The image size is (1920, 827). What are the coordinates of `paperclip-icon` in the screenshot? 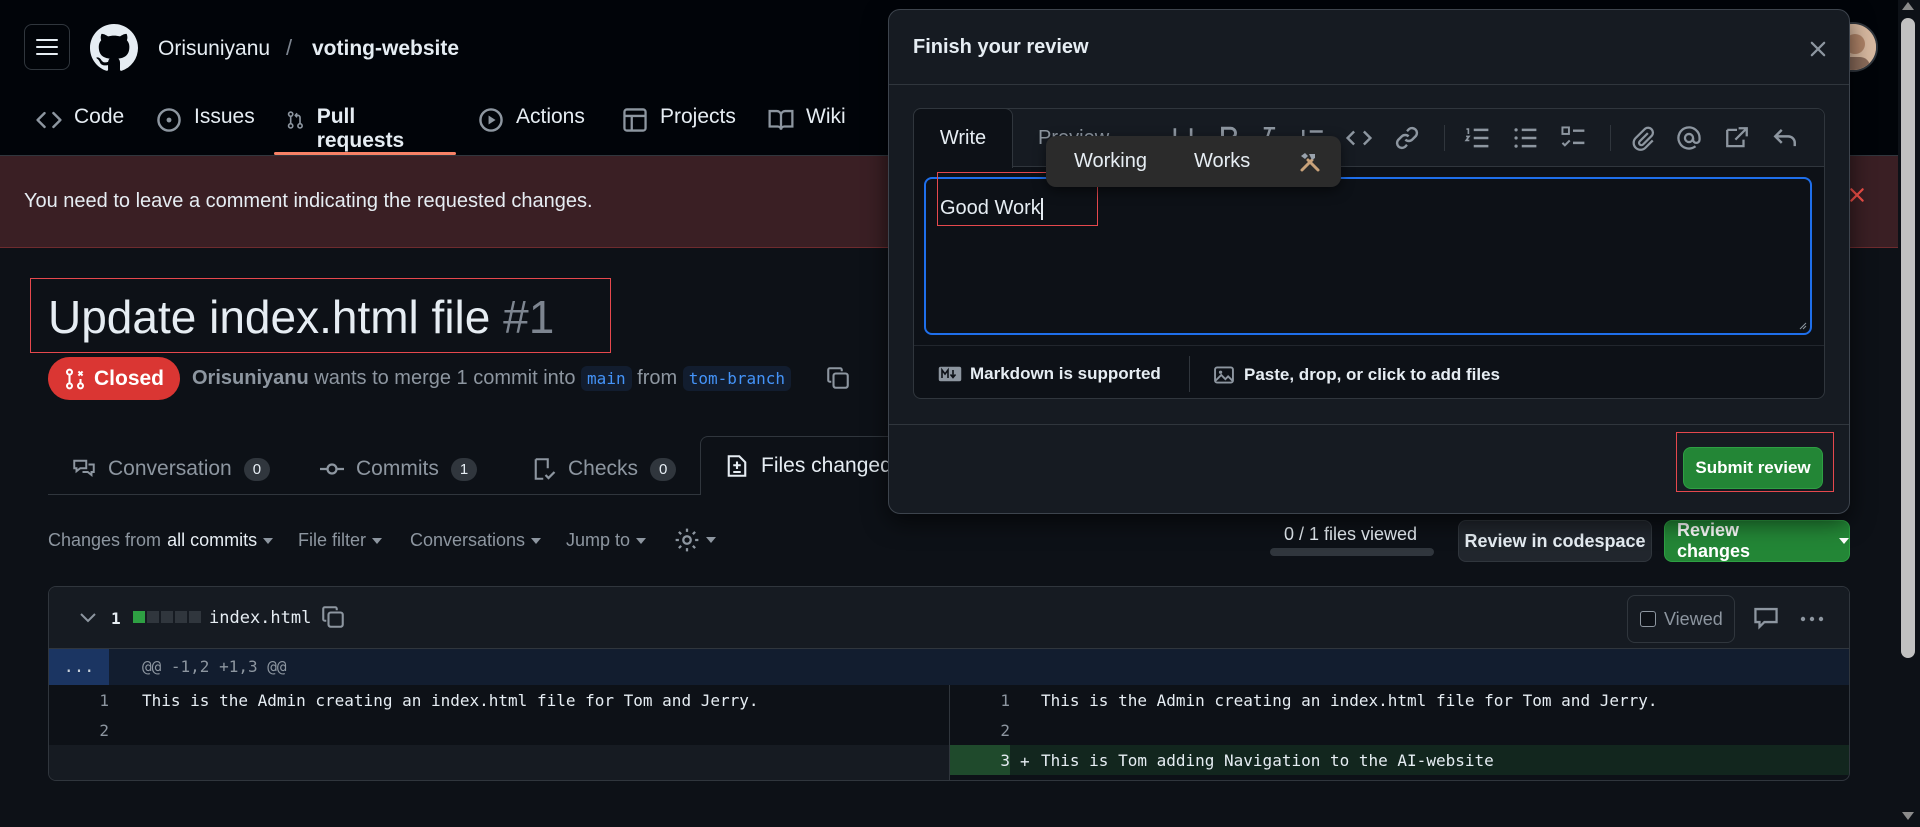 It's located at (1643, 138).